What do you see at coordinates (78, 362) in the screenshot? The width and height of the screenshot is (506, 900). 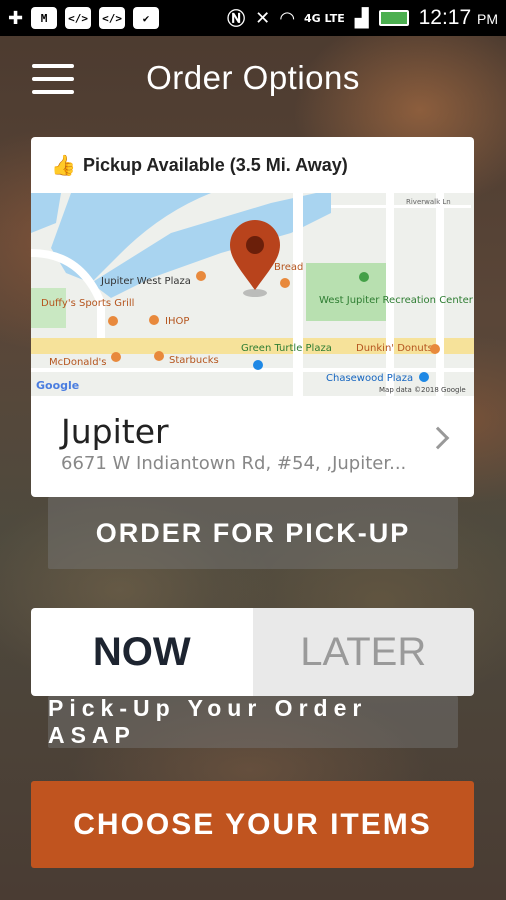 I see `map-label-mcdonalds: McDonald's` at bounding box center [78, 362].